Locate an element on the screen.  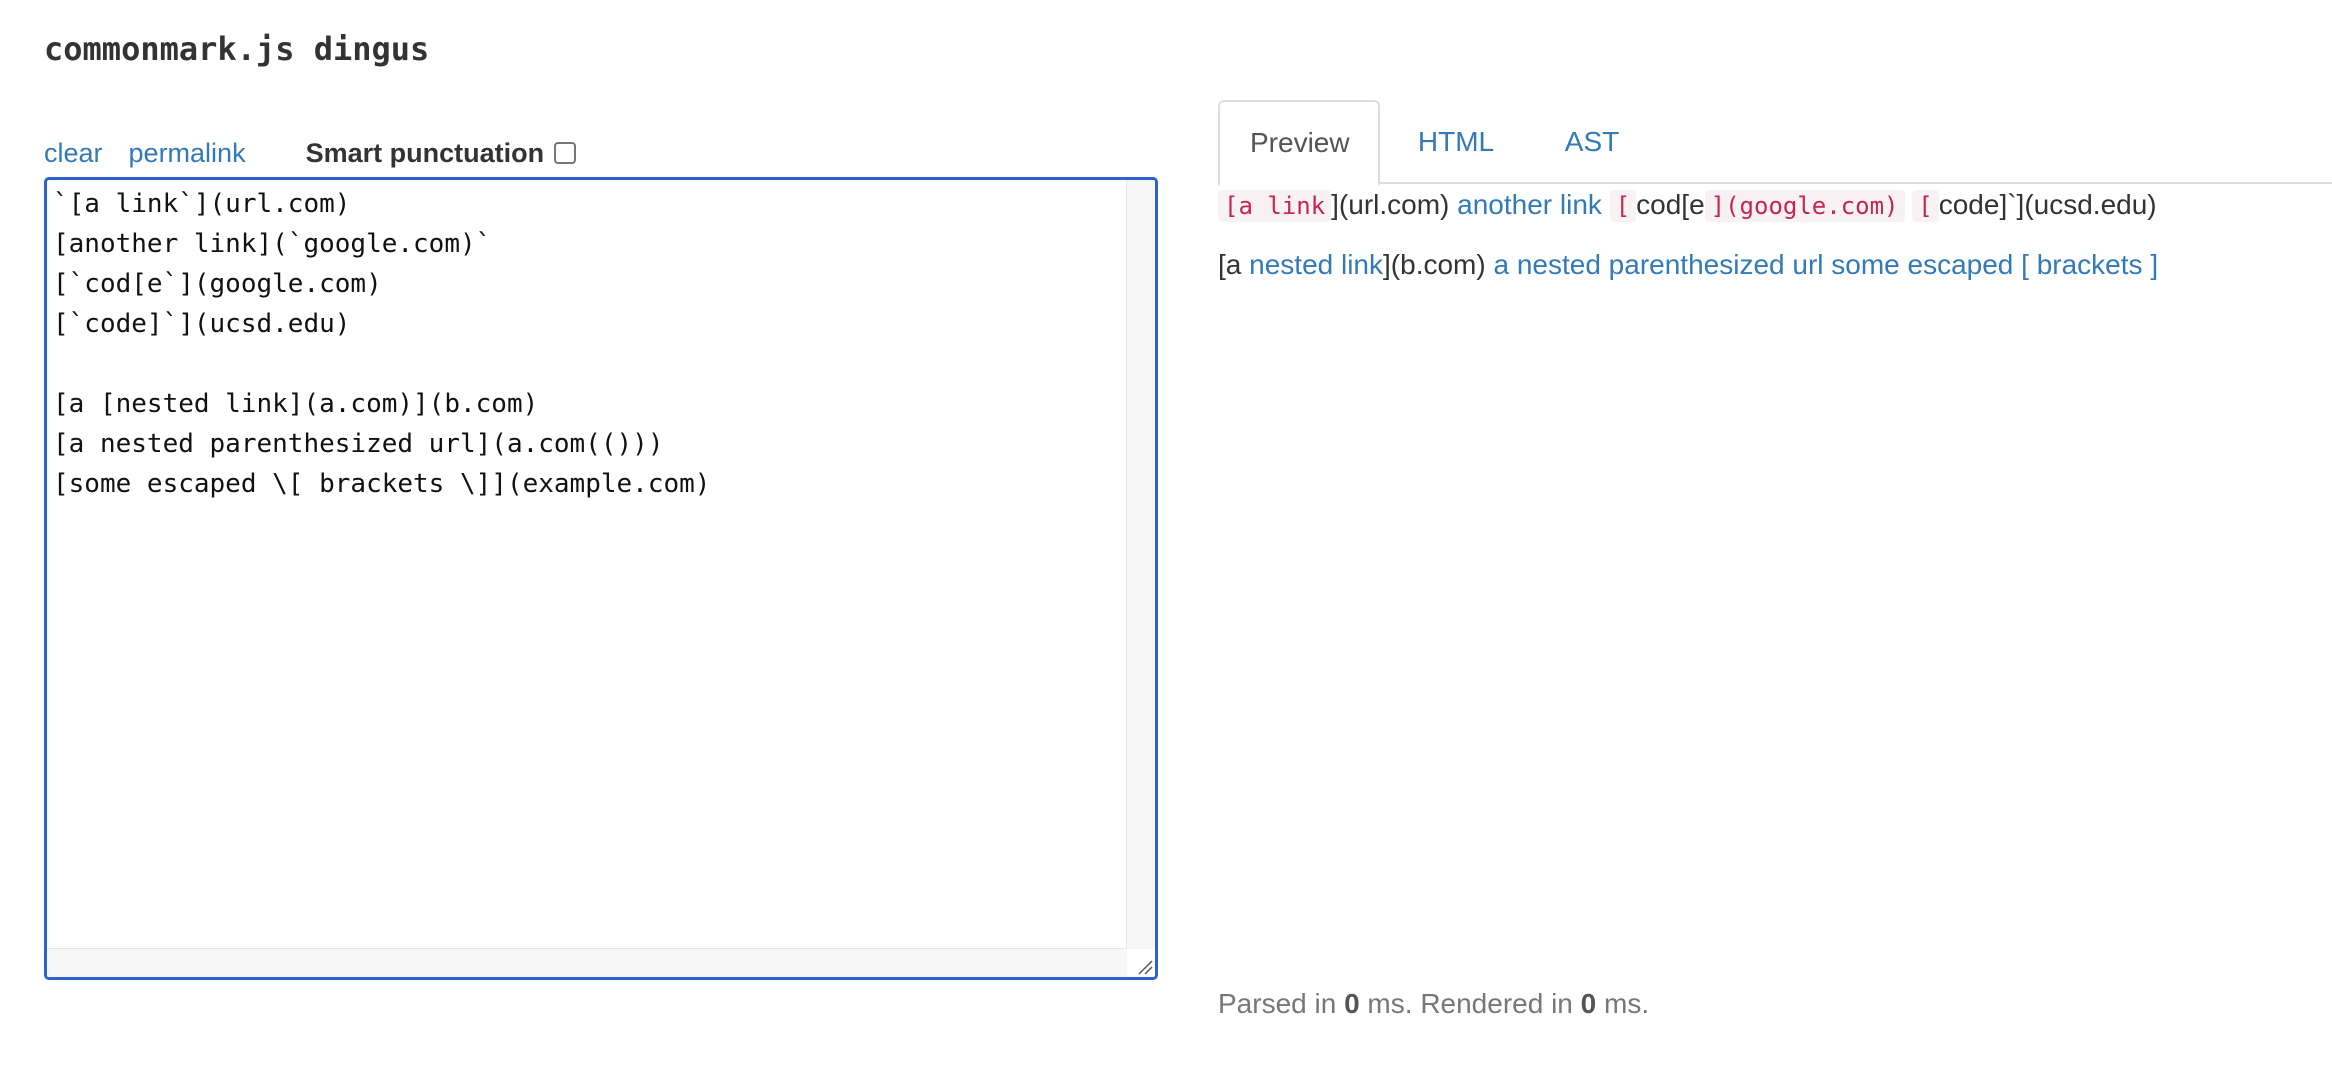
clear-link: clear is located at coordinates (73, 153).